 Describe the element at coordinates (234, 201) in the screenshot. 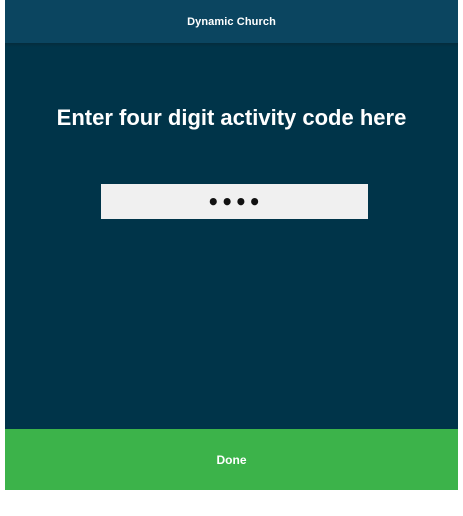

I see `activity-code-input` at that location.